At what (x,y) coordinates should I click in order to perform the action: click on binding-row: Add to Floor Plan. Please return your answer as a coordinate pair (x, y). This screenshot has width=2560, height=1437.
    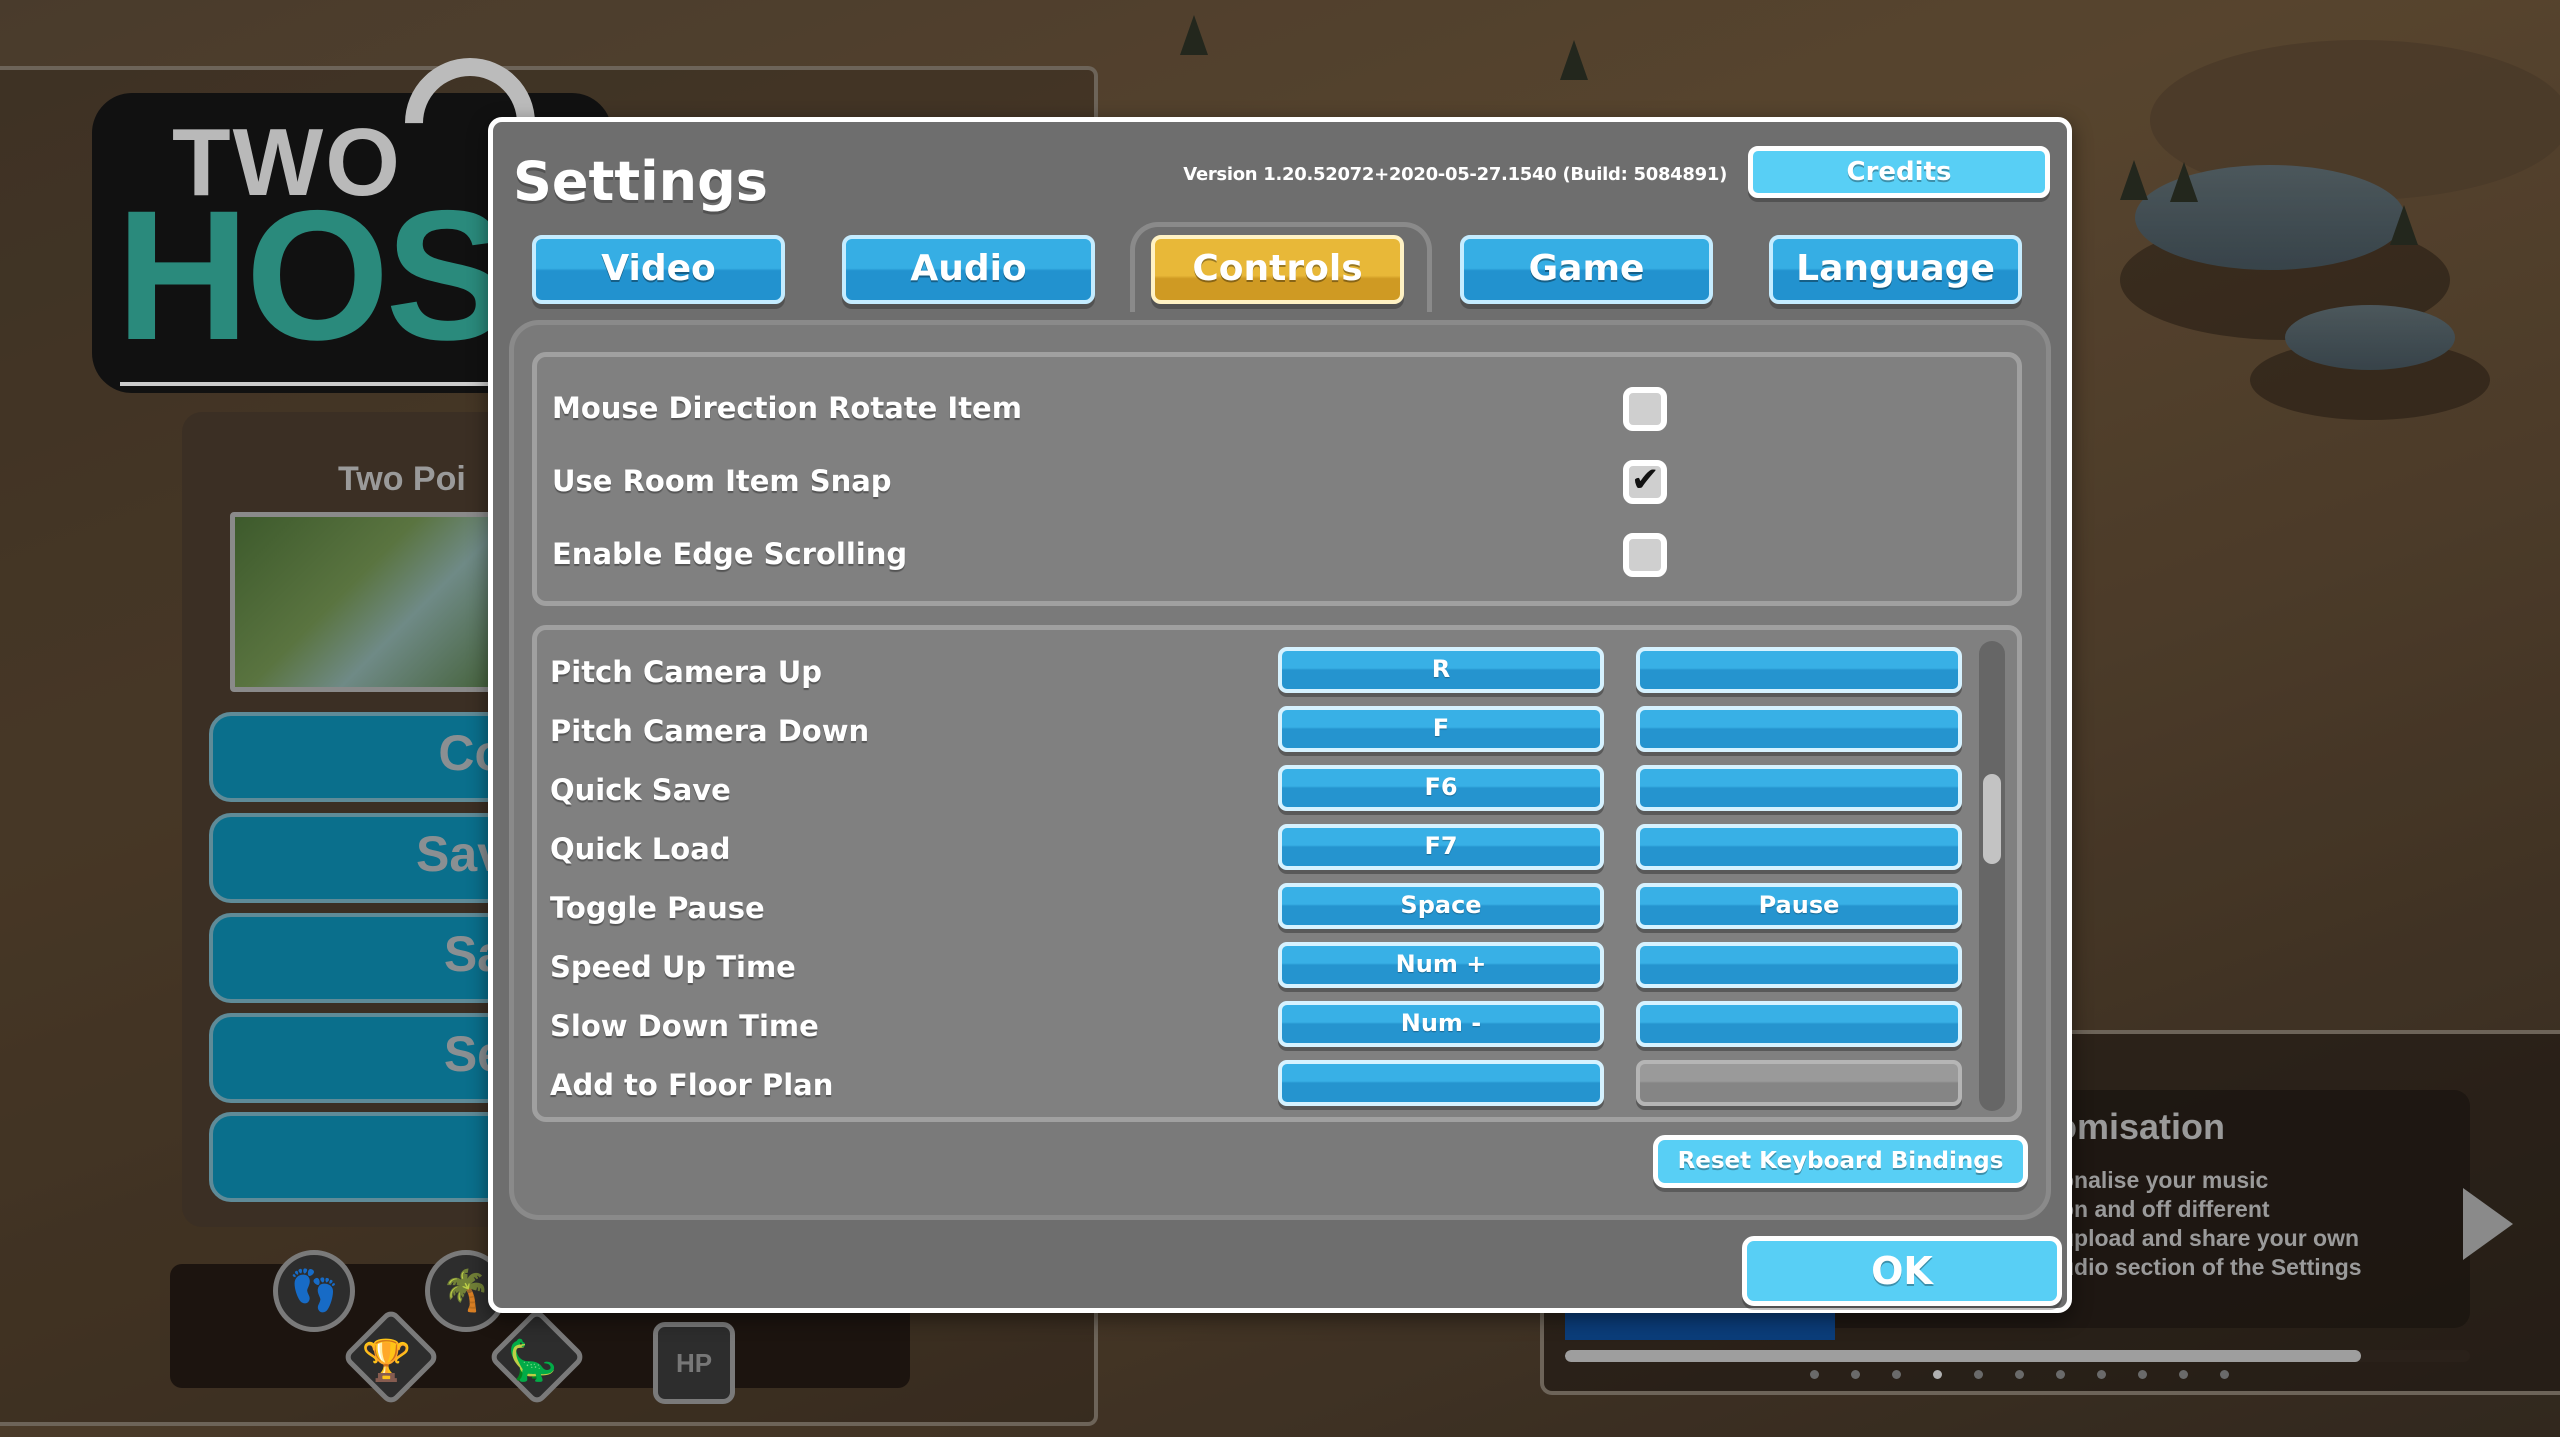
    Looking at the image, I should click on (1277, 1086).